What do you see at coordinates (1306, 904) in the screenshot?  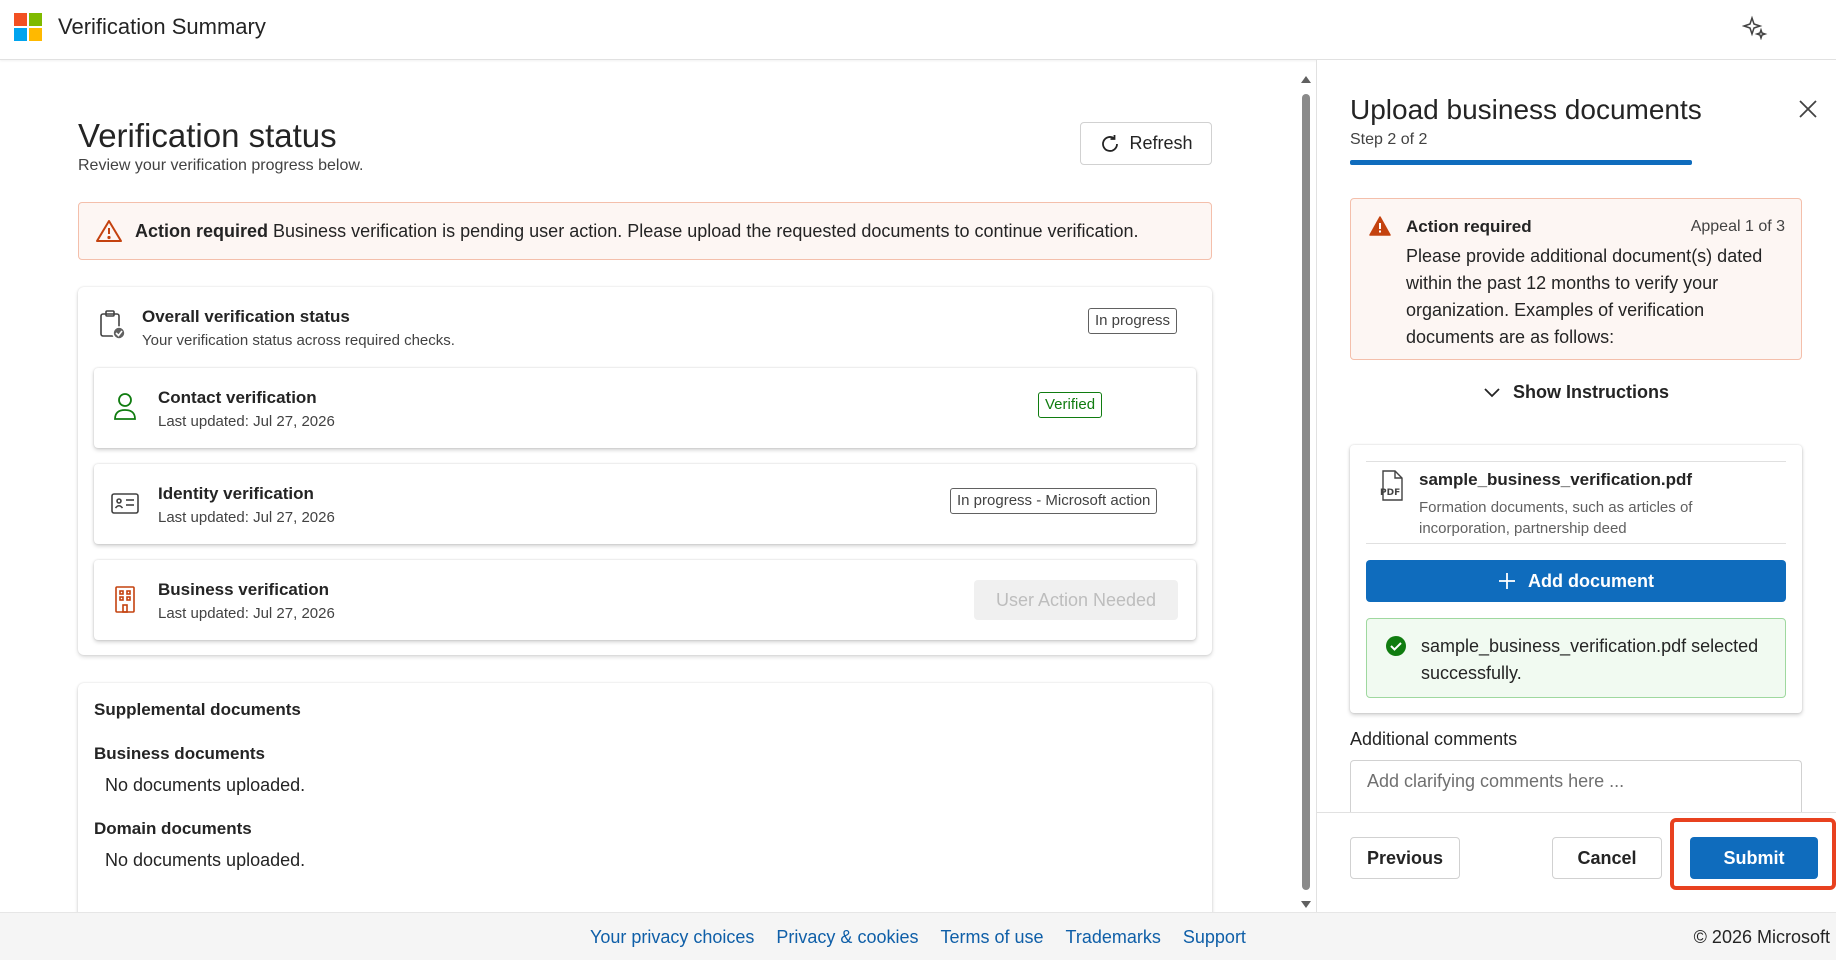 I see `scroll-down-arrow-icon` at bounding box center [1306, 904].